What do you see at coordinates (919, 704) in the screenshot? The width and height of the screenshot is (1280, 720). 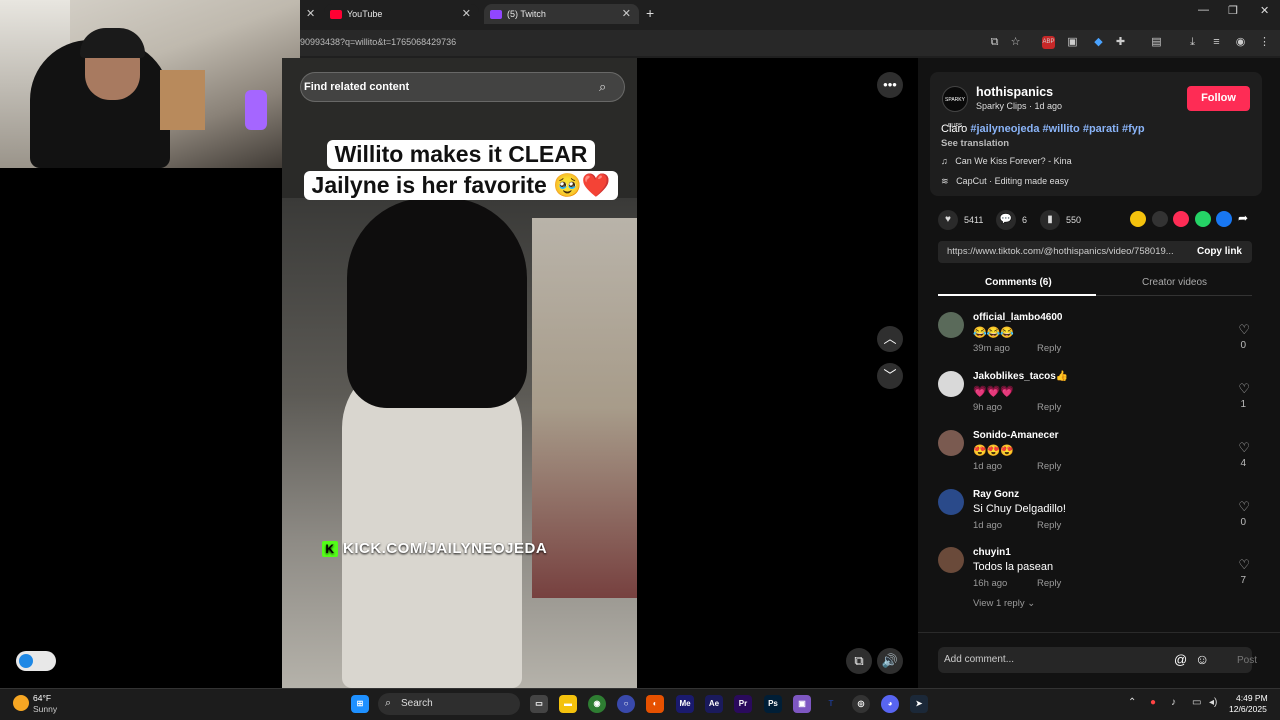 I see `steam-icon: ➤` at bounding box center [919, 704].